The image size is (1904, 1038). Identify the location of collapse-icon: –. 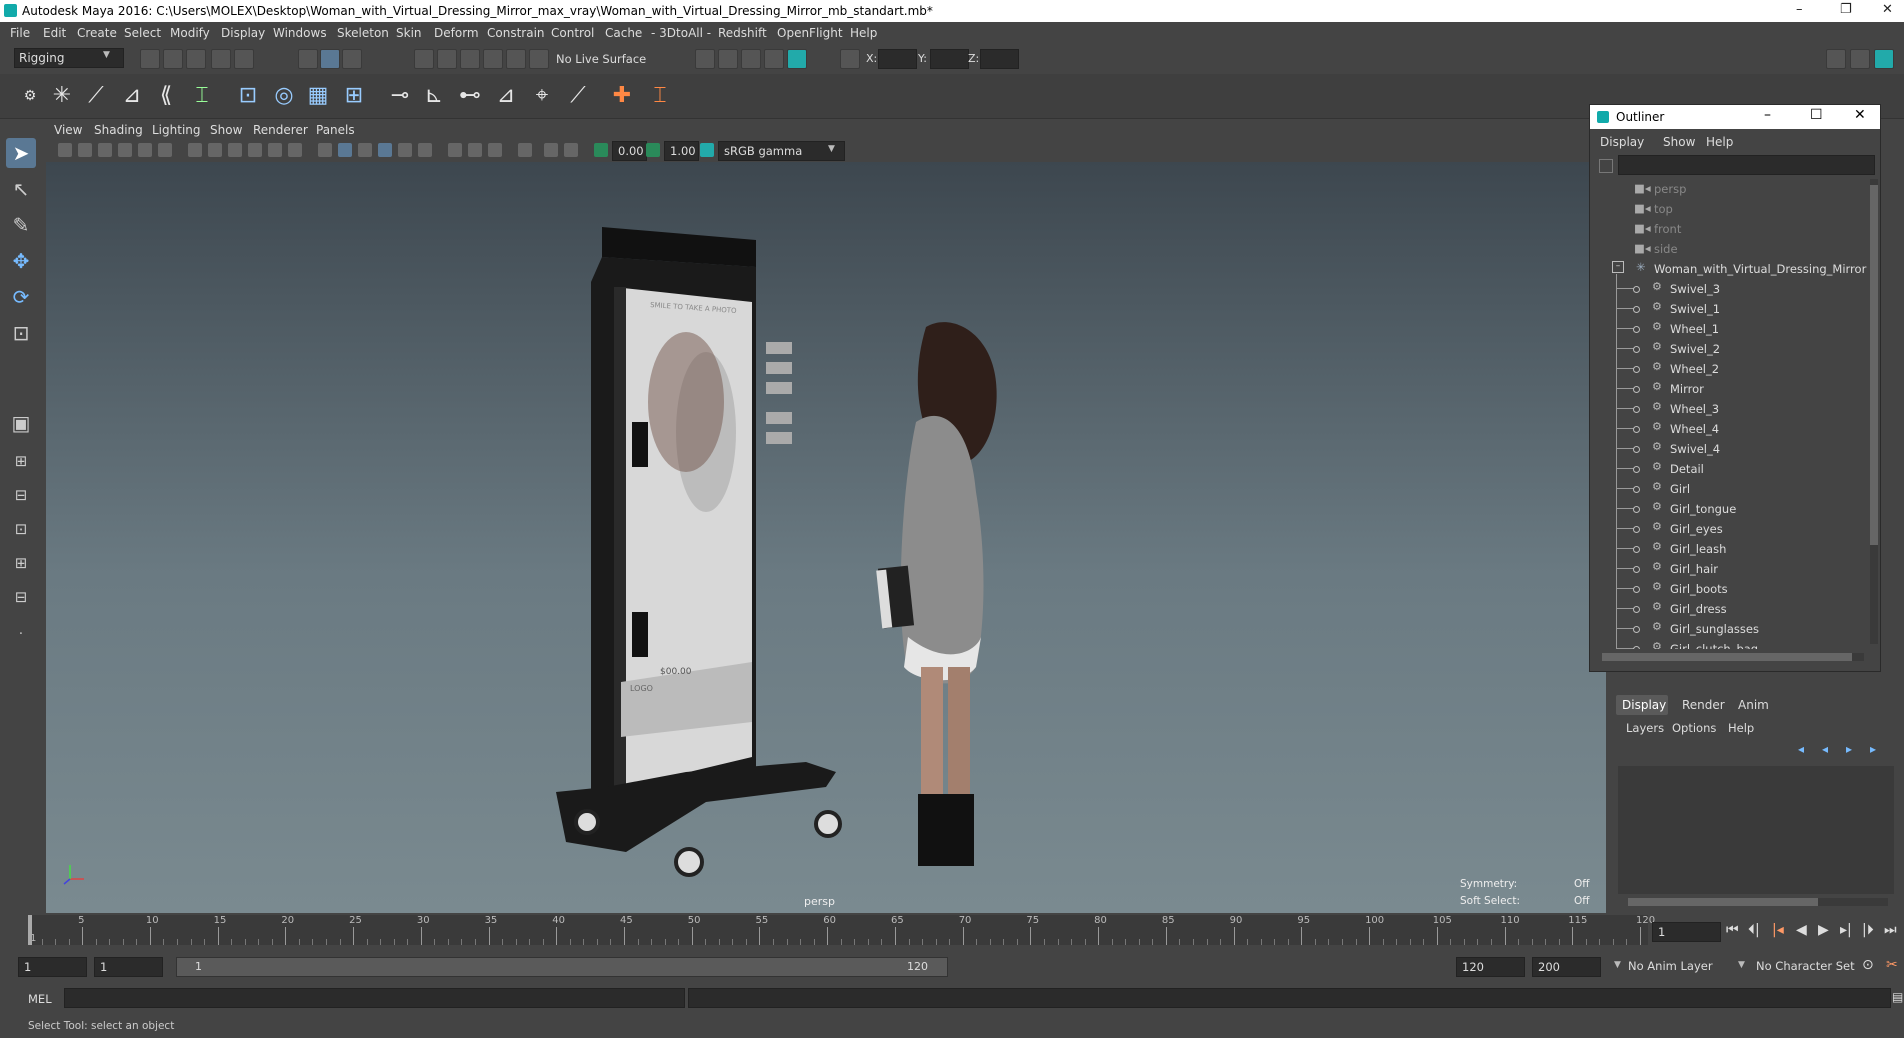
(1618, 267).